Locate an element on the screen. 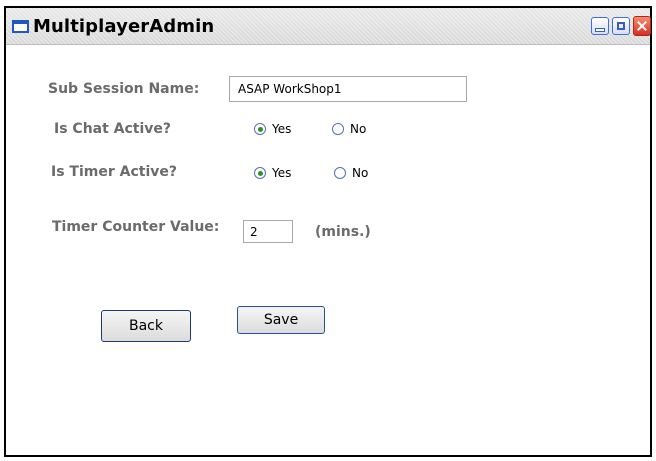  window-controls is located at coordinates (621, 26).